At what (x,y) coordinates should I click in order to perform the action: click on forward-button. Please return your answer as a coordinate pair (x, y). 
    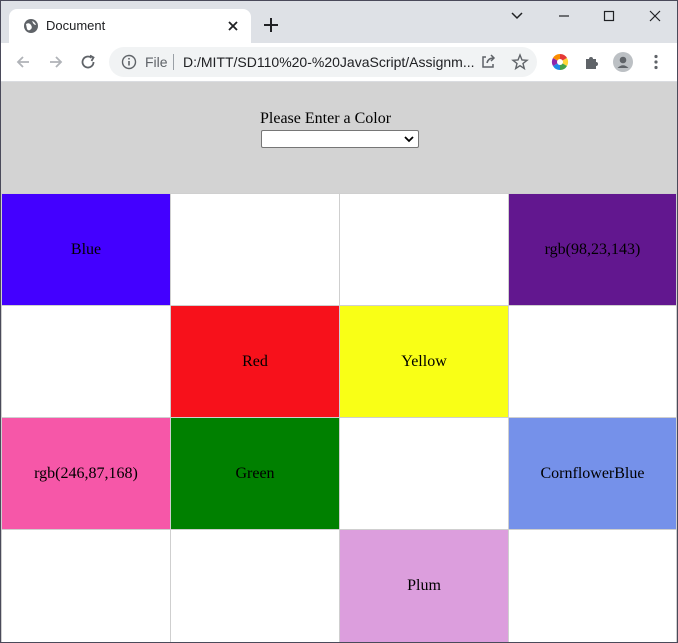
    Looking at the image, I should click on (56, 62).